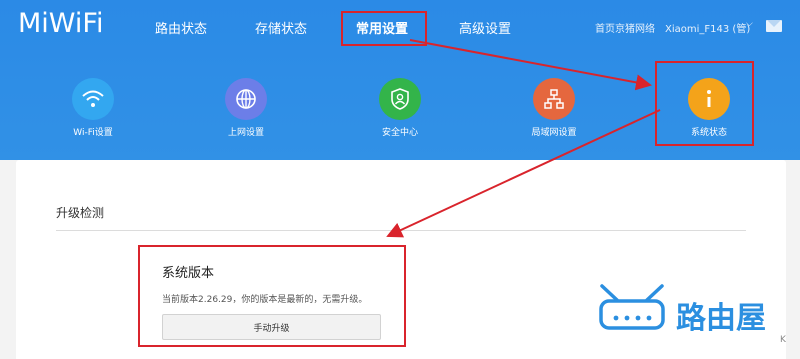 This screenshot has width=800, height=359. I want to click on watermark-text: 路由屋, so click(721, 318).